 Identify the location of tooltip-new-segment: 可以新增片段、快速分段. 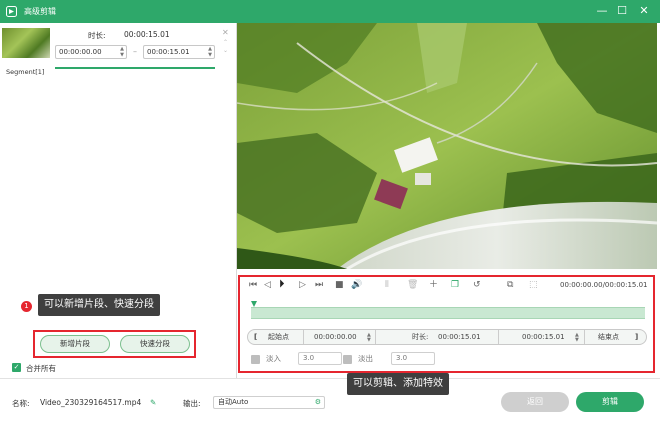
(99, 305).